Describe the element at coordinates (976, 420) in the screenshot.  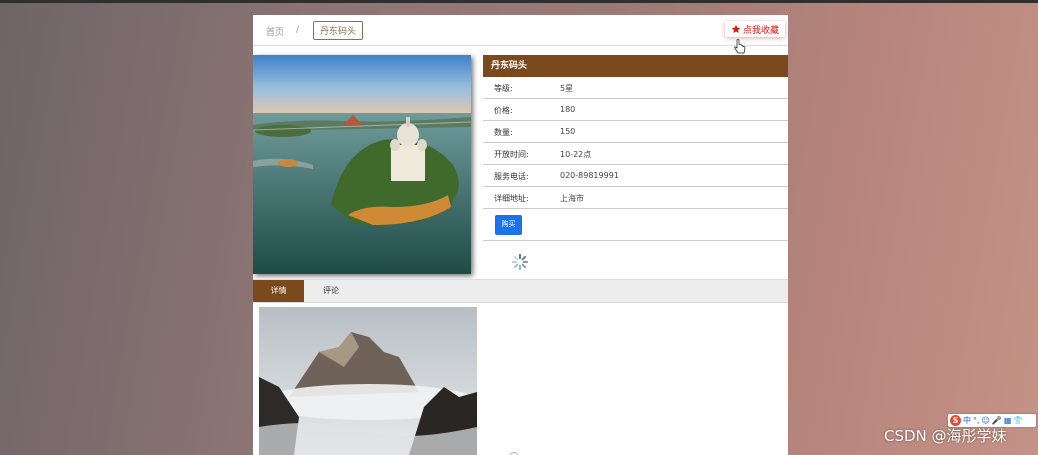
I see `punctuation-icon: °,` at that location.